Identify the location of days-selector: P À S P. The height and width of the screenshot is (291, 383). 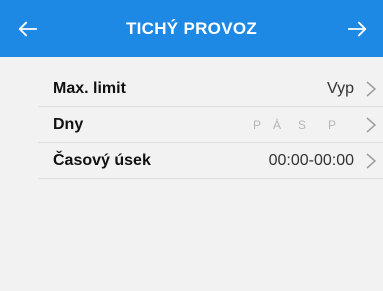
(297, 125).